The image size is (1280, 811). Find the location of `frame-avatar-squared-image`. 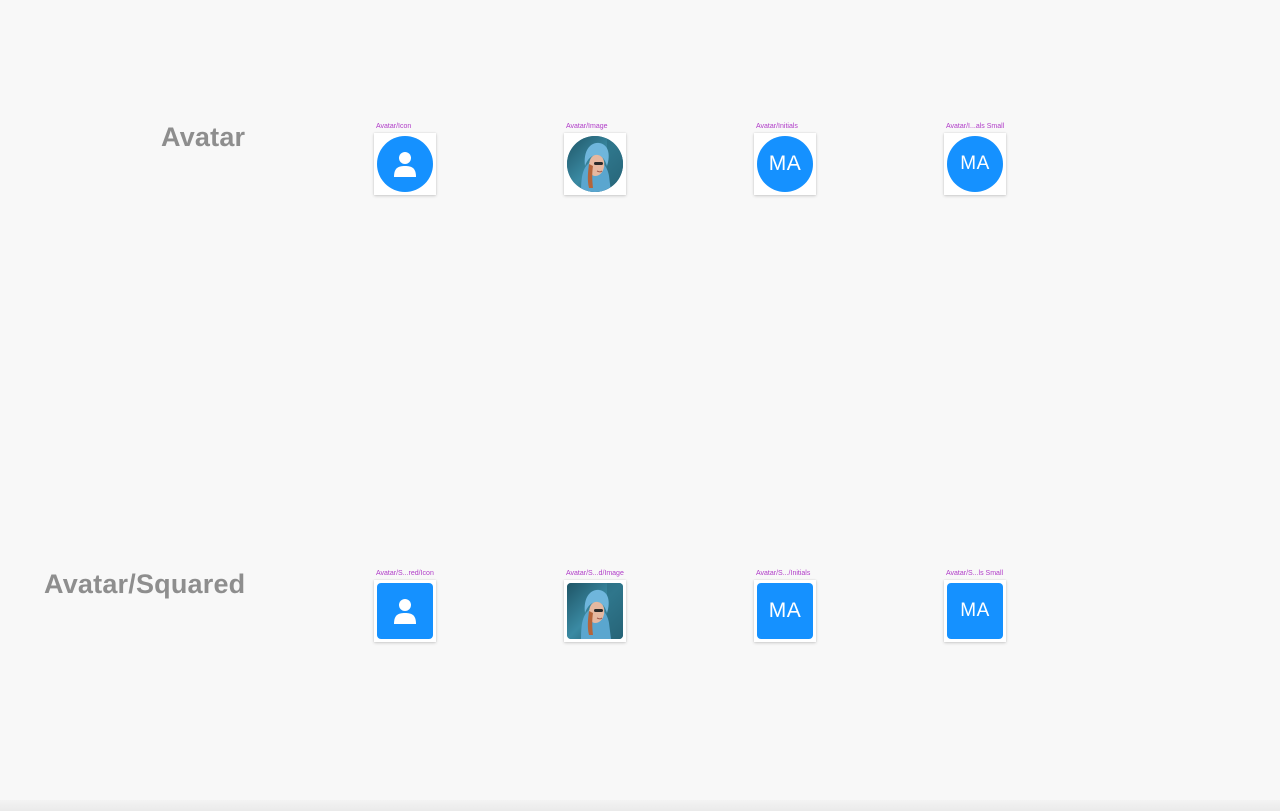

frame-avatar-squared-image is located at coordinates (595, 611).